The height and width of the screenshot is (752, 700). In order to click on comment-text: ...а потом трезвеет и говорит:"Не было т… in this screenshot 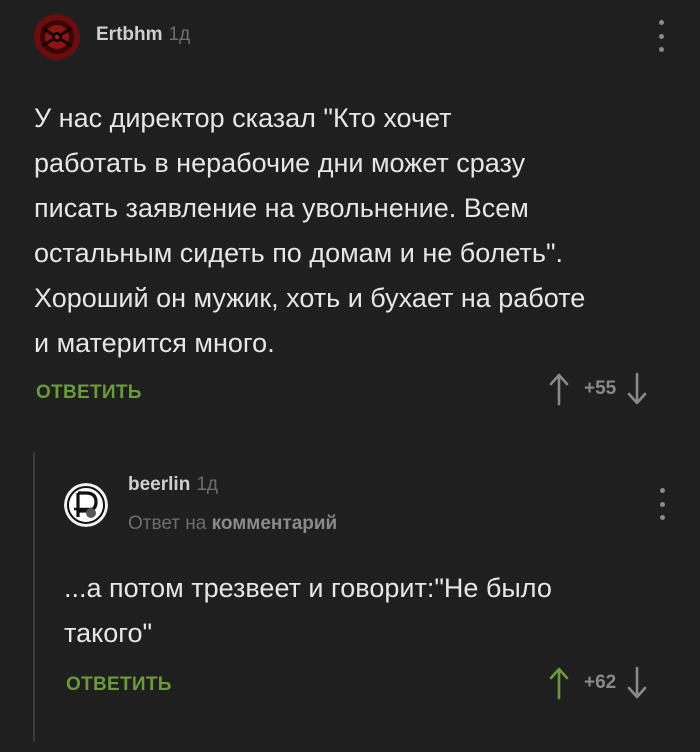, I will do `click(308, 610)`.